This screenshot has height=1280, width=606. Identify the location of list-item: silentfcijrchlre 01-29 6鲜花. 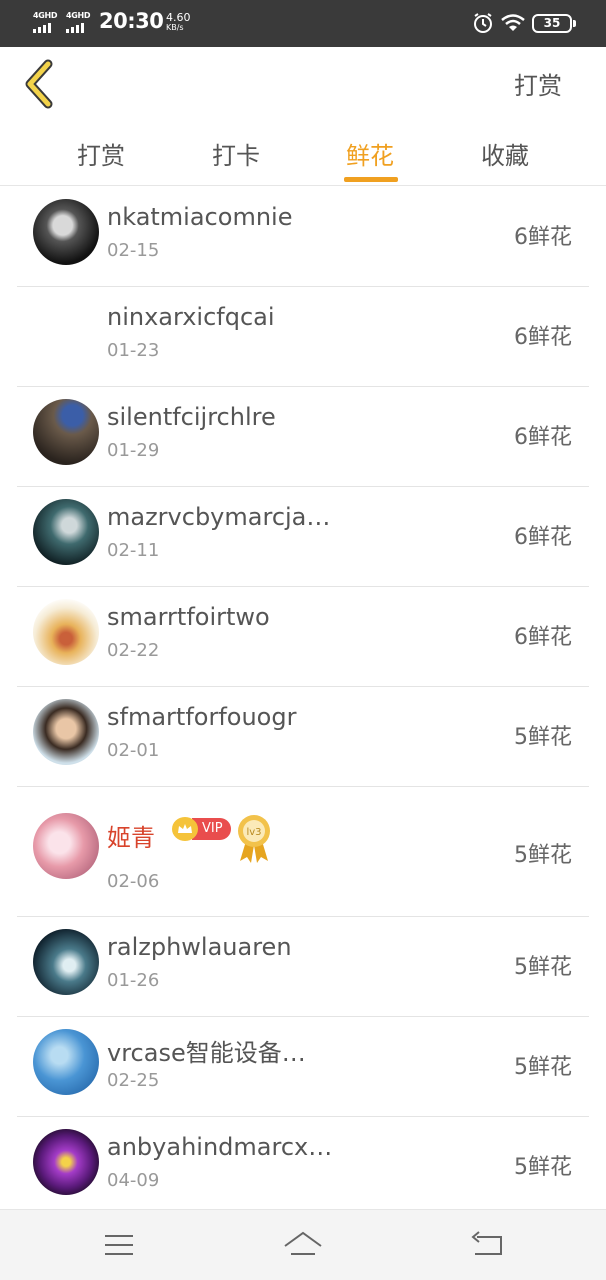
(303, 437).